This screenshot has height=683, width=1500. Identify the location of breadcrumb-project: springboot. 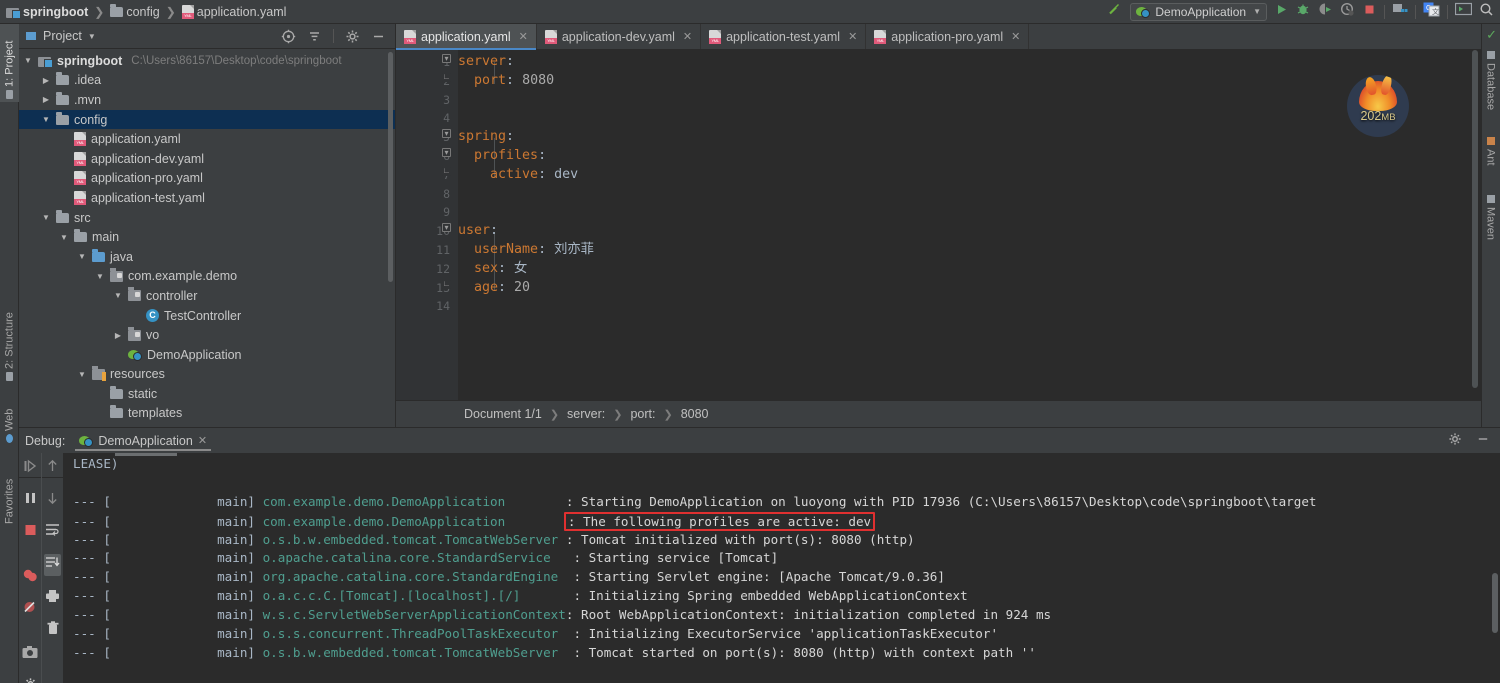
(55, 12).